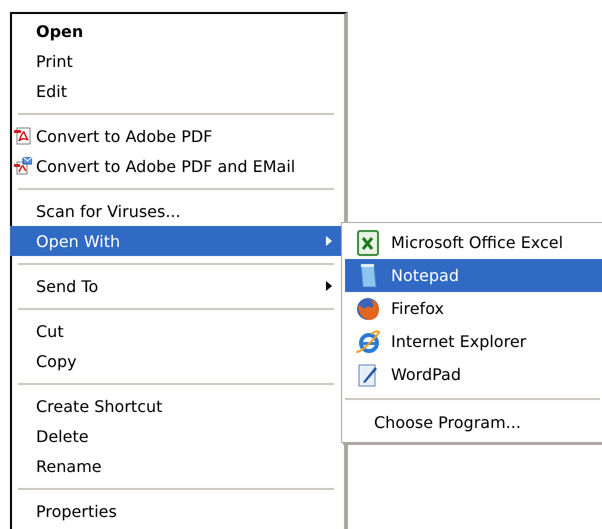 This screenshot has height=529, width=602. What do you see at coordinates (176, 166) in the screenshot?
I see `menu-item: Convert to Adobe PDF and EMail` at bounding box center [176, 166].